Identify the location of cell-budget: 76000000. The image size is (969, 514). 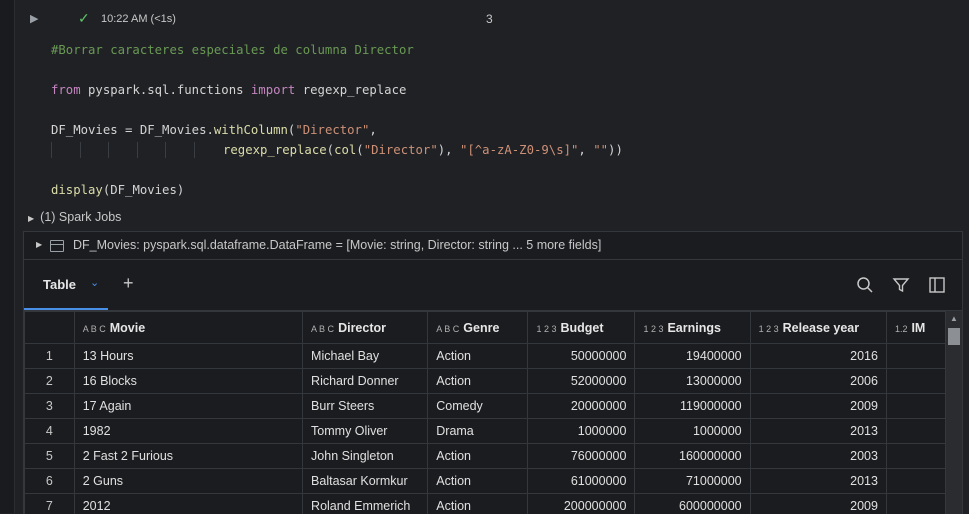
(581, 456).